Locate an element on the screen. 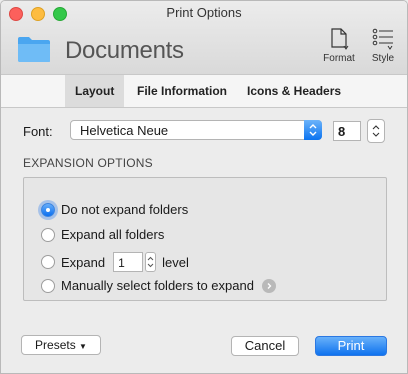 The width and height of the screenshot is (408, 374). style-label: Style is located at coordinates (383, 58).